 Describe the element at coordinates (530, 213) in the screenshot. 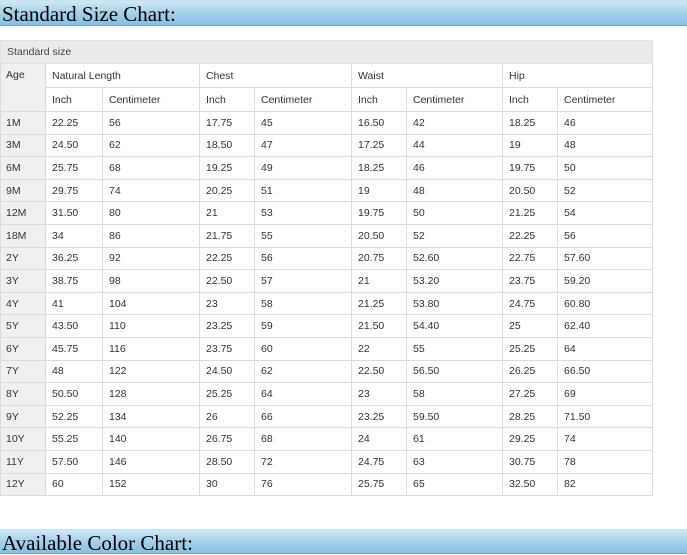

I see `table-cell: 21.25` at that location.